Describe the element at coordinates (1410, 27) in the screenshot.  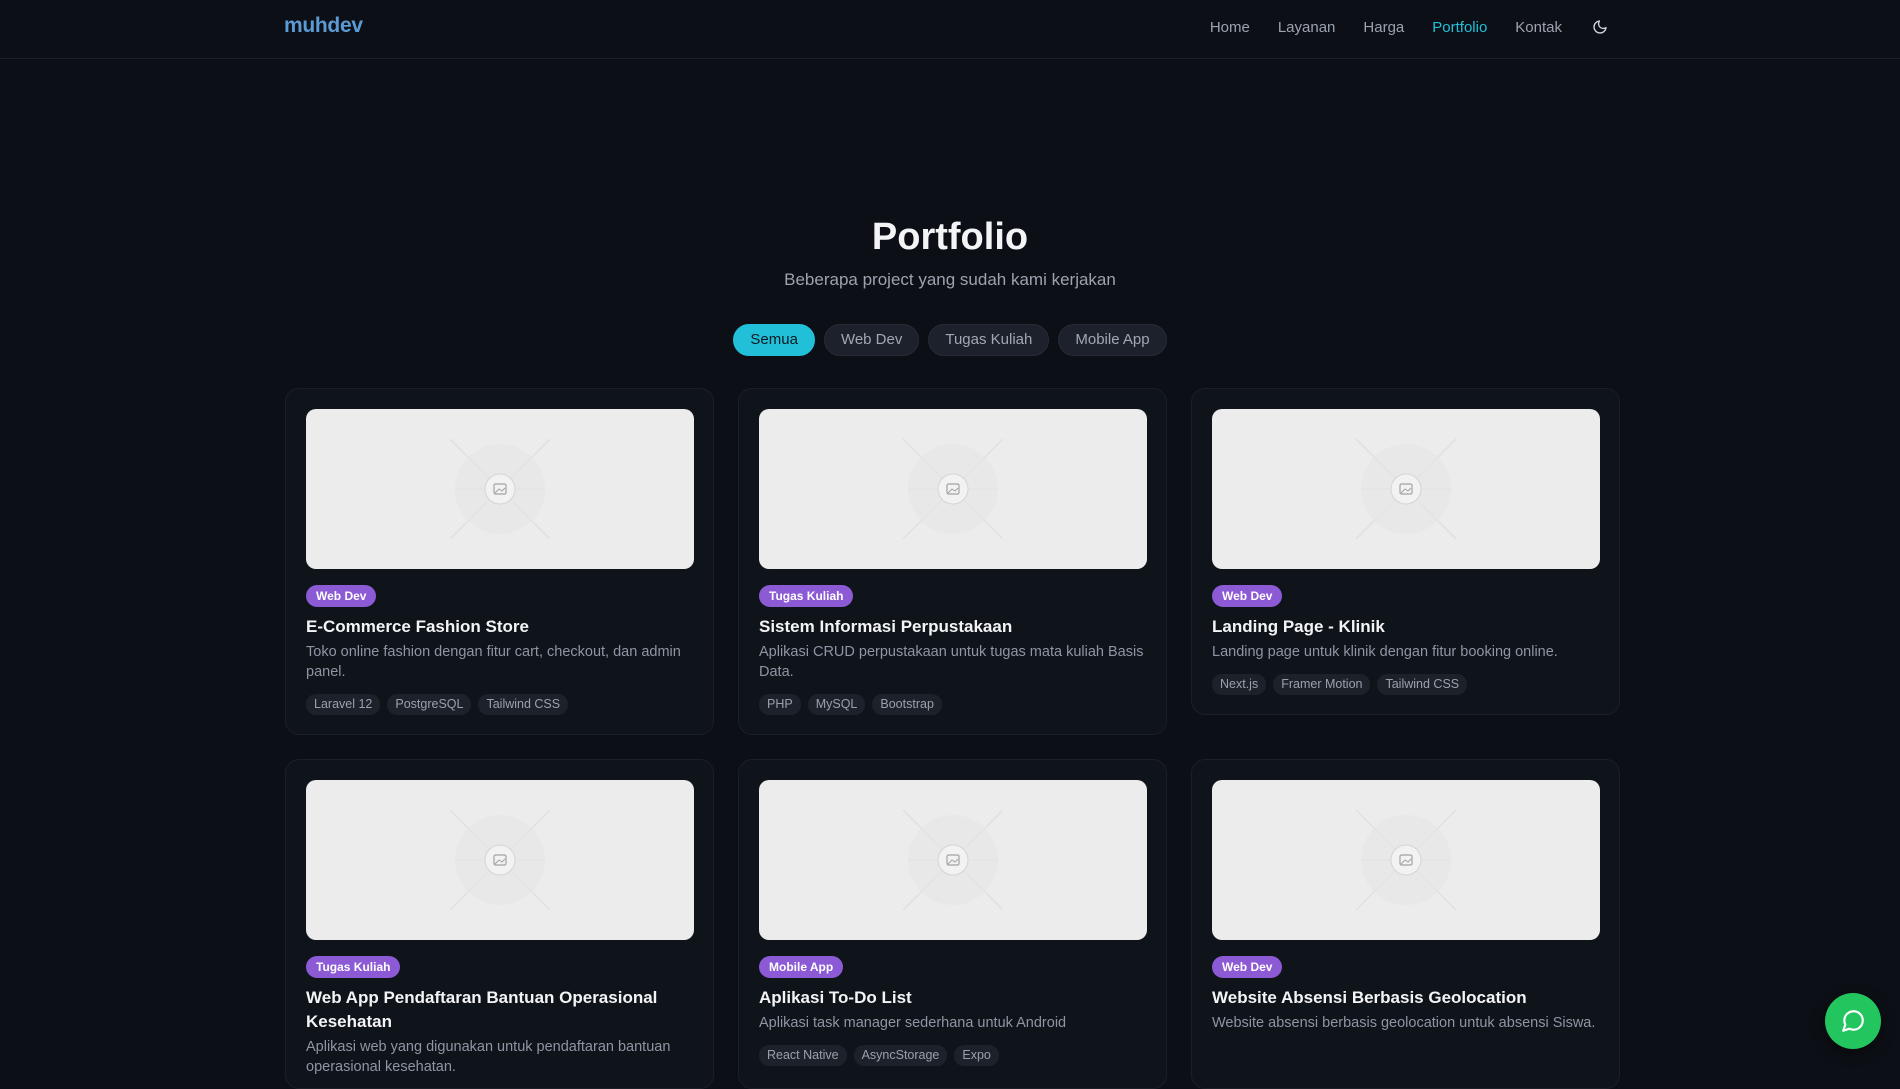
I see `nav-links: Home Layanan Harga Portfolio Kontak` at that location.